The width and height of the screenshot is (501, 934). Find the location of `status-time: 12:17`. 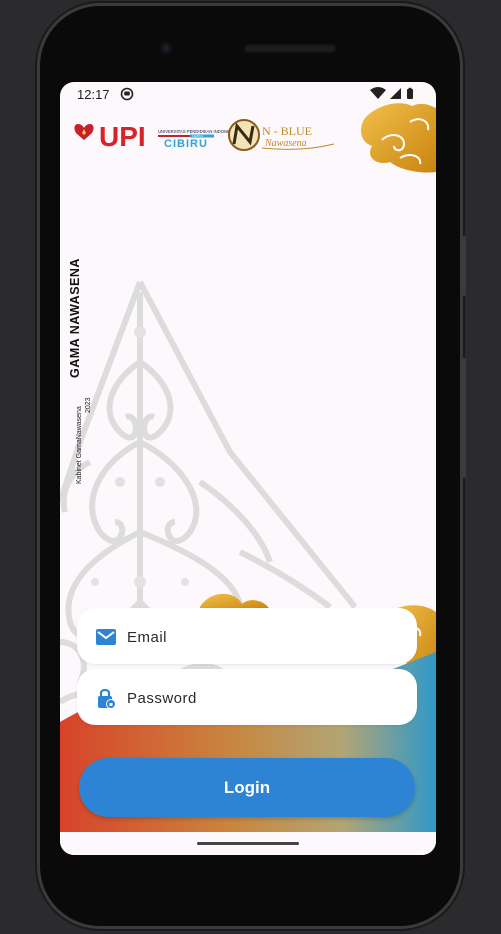

status-time: 12:17 is located at coordinates (93, 94).